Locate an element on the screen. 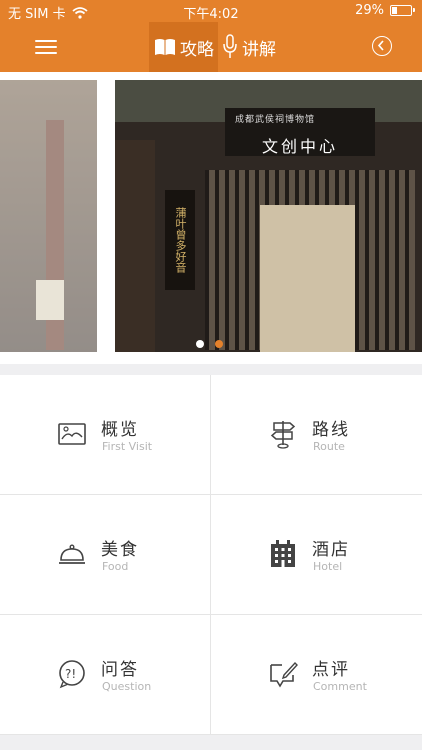 This screenshot has width=422, height=750. carousel-dots is located at coordinates (209, 344).